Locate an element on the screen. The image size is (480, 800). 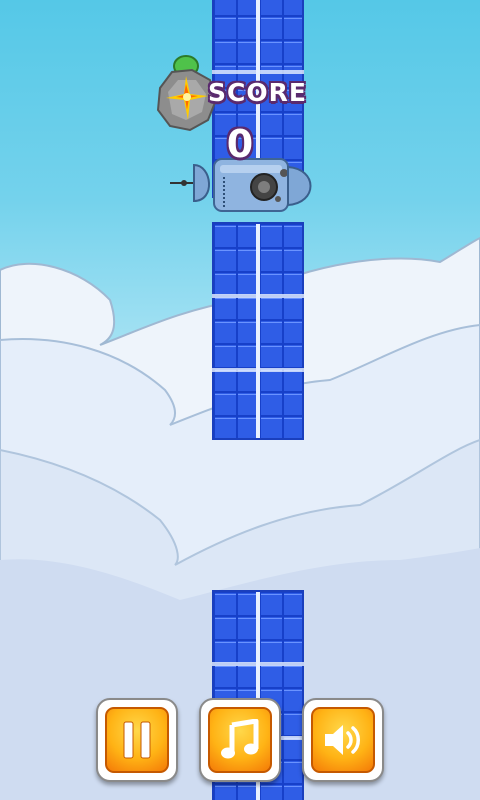
music-button-face is located at coordinates (240, 740).